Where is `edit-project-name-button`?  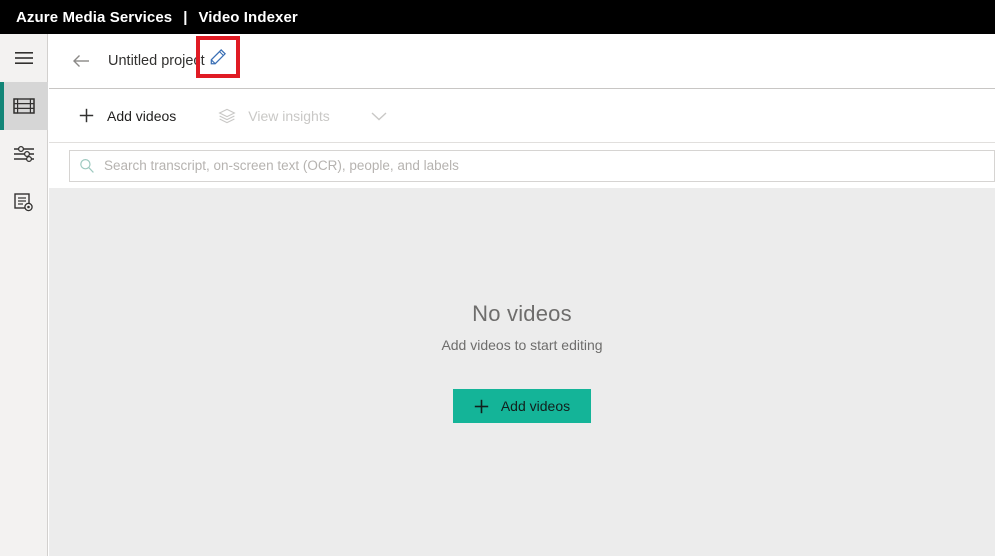 edit-project-name-button is located at coordinates (218, 57).